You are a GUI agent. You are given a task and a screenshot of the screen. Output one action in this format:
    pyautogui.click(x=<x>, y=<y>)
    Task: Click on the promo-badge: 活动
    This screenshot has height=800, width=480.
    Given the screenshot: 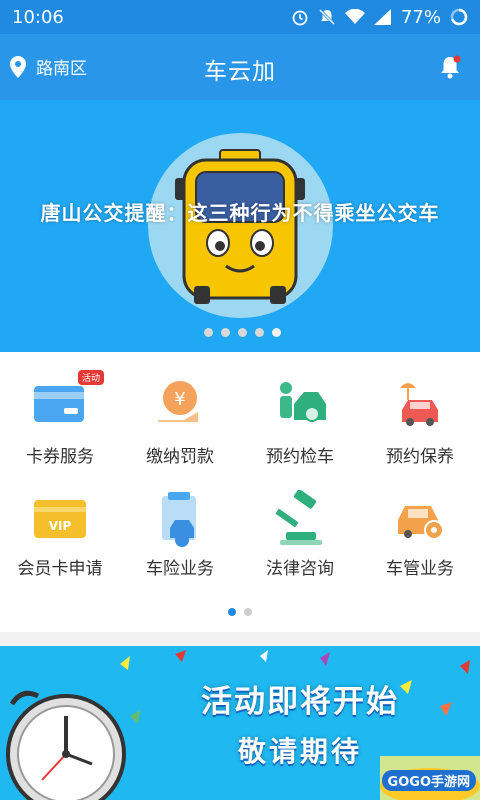 What is the action you would take?
    pyautogui.click(x=91, y=377)
    